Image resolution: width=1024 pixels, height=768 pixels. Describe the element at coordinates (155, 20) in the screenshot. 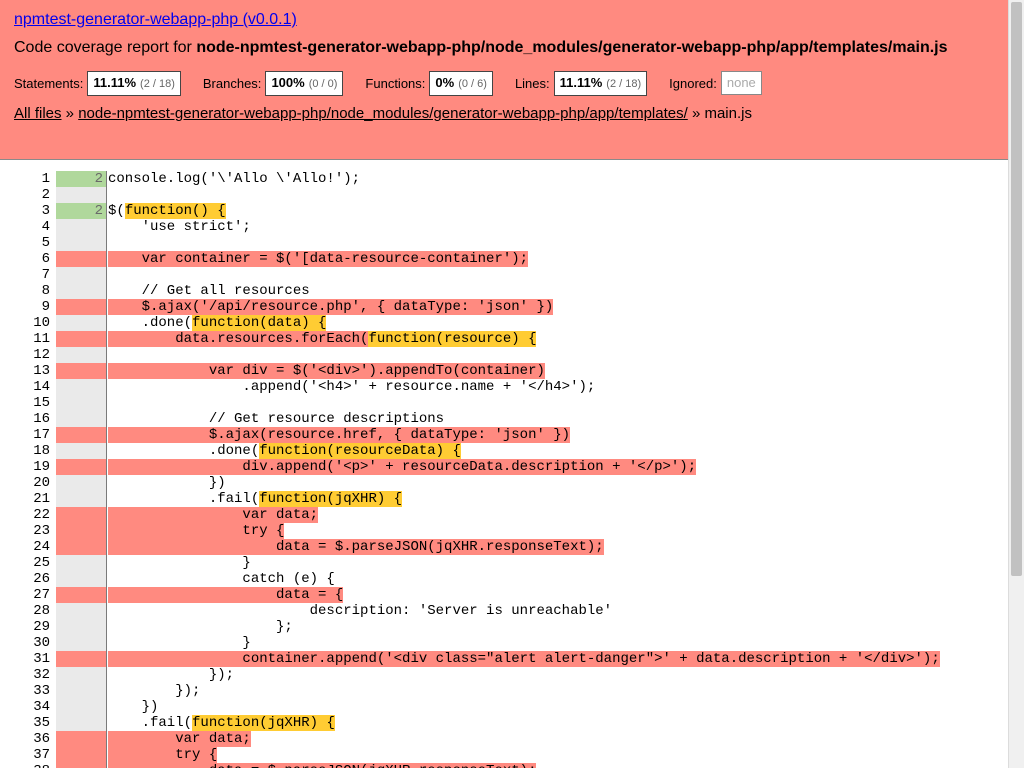

I see `project-title-link: npmtest-generator-webapp-php (v0.0.1)` at that location.